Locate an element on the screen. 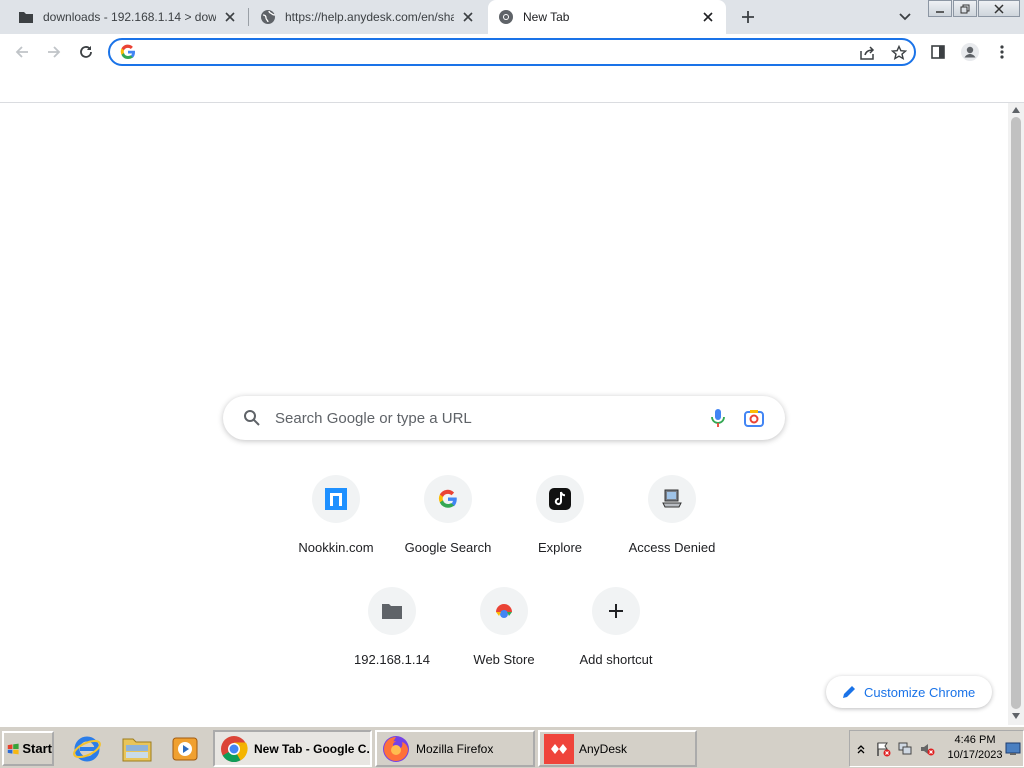 This screenshot has height=768, width=1024. taskbar-item-label: Mozilla Firefox is located at coordinates (455, 748).